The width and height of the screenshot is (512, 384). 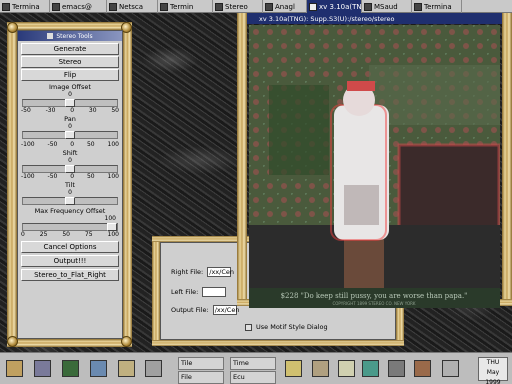 I want to click on slider-ticks: -50 -30 0 30 50, so click(x=70, y=110).